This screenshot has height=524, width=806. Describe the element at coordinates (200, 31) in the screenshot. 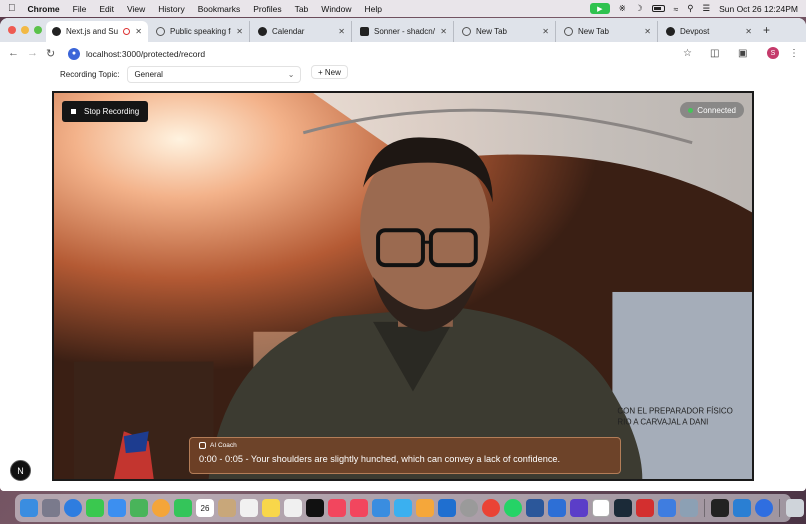

I see `tab-public-speaking: Public speaking fe ✕` at that location.